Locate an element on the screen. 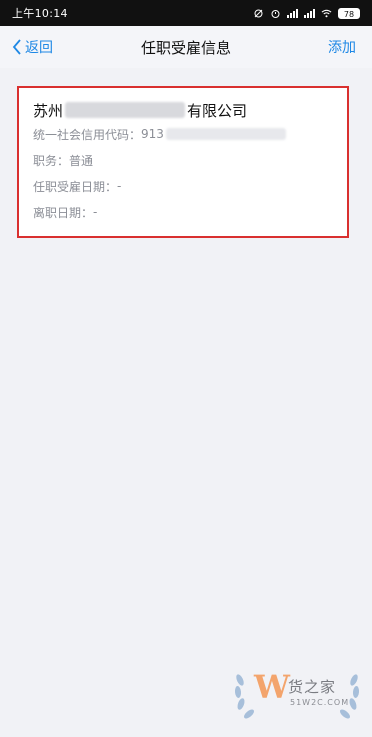 The width and height of the screenshot is (372, 737). leave-date-row: 离职日期： - is located at coordinates (183, 212).